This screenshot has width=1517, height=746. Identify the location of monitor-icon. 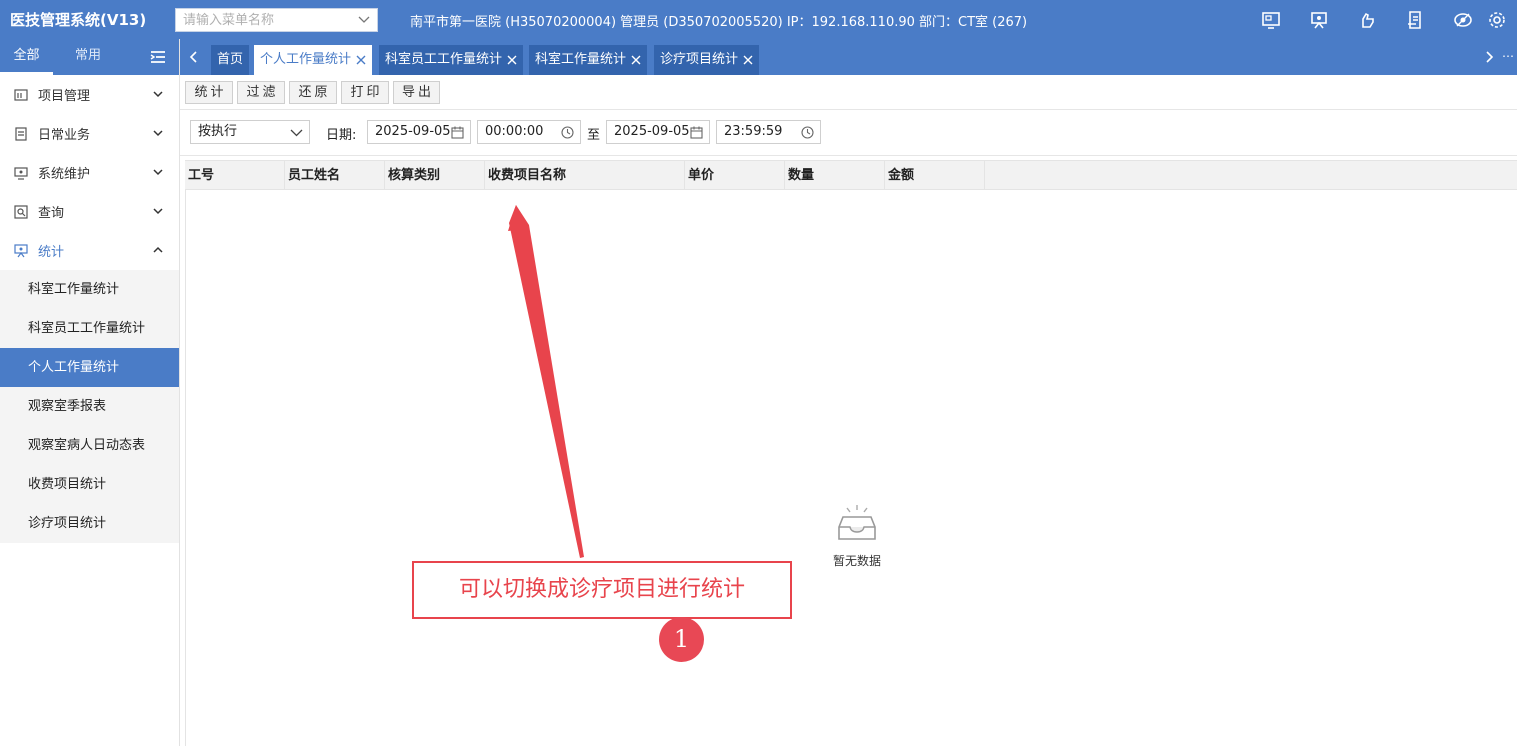
(1271, 20).